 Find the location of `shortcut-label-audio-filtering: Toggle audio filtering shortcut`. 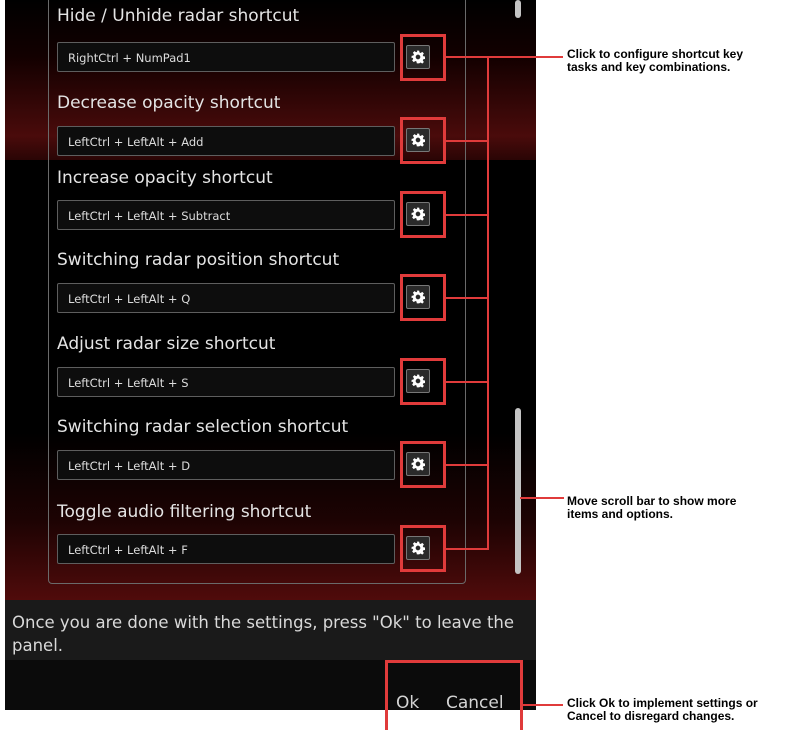

shortcut-label-audio-filtering: Toggle audio filtering shortcut is located at coordinates (184, 512).